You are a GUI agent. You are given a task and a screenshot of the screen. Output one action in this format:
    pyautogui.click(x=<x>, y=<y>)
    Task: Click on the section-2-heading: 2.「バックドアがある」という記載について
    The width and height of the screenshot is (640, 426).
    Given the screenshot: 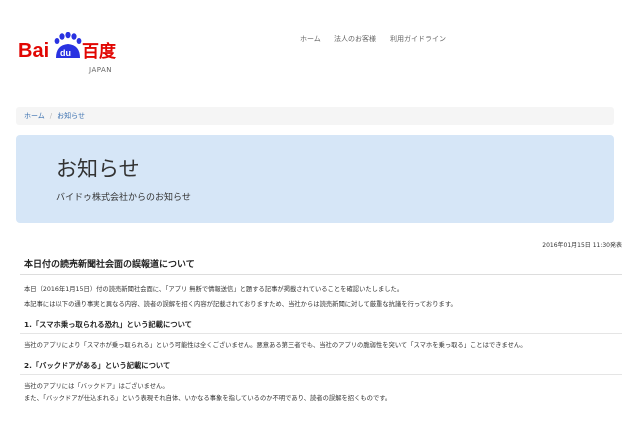 What is the action you would take?
    pyautogui.click(x=97, y=365)
    